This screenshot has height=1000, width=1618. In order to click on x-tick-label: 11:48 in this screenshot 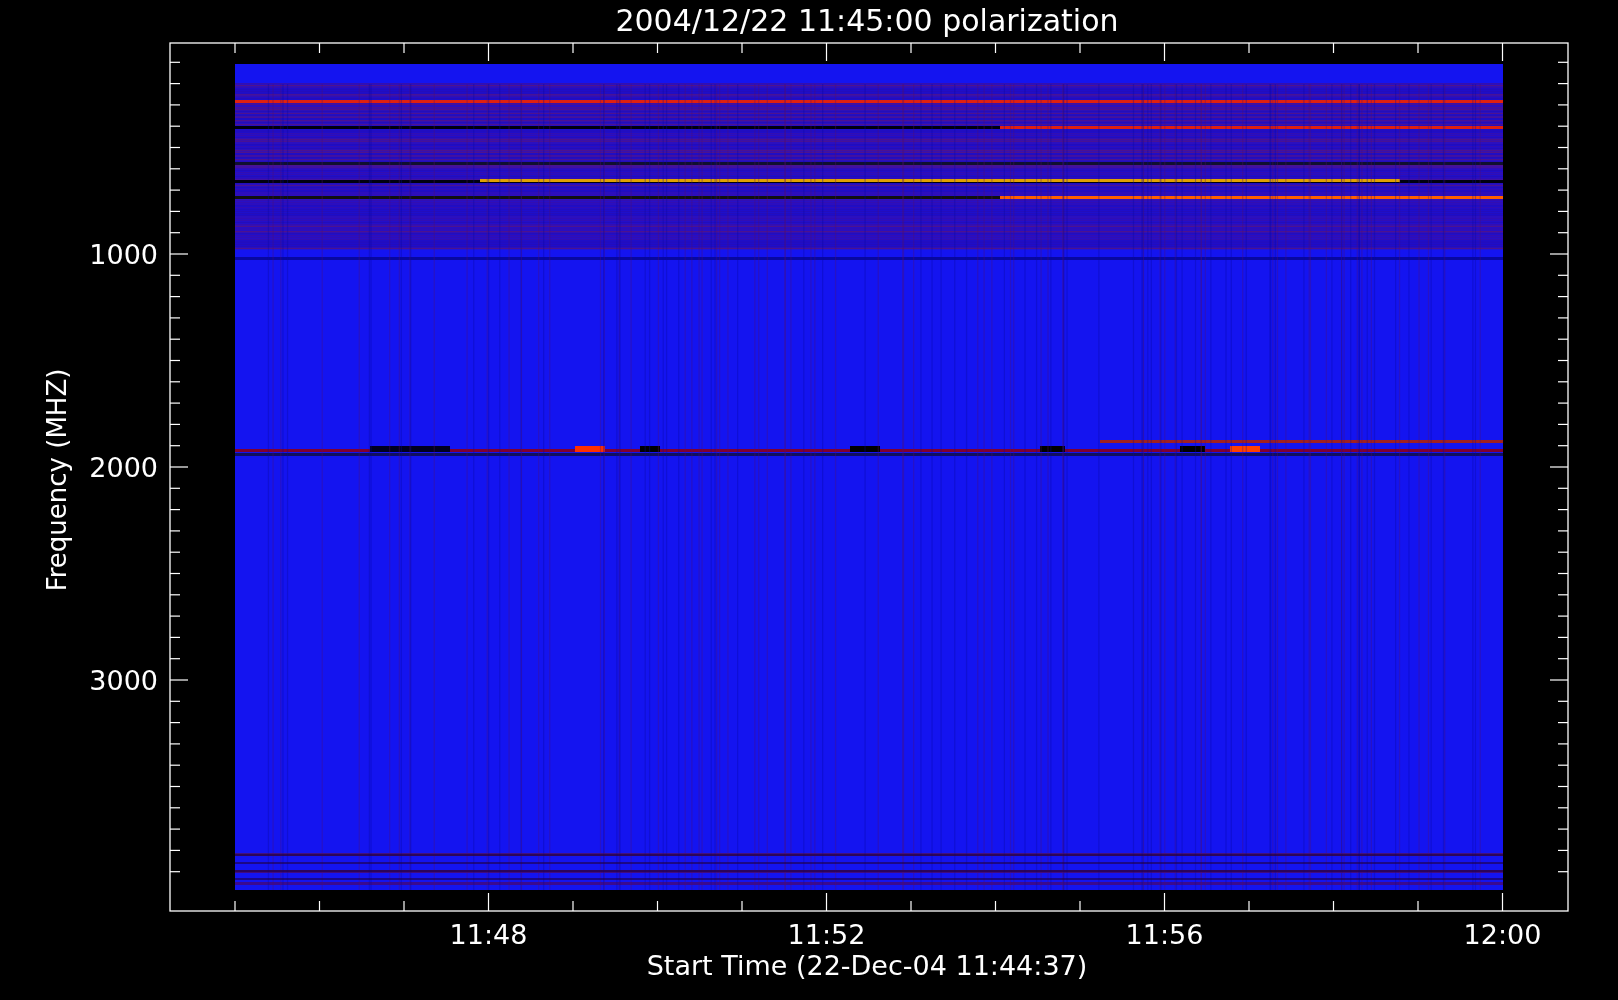, I will do `click(488, 934)`.